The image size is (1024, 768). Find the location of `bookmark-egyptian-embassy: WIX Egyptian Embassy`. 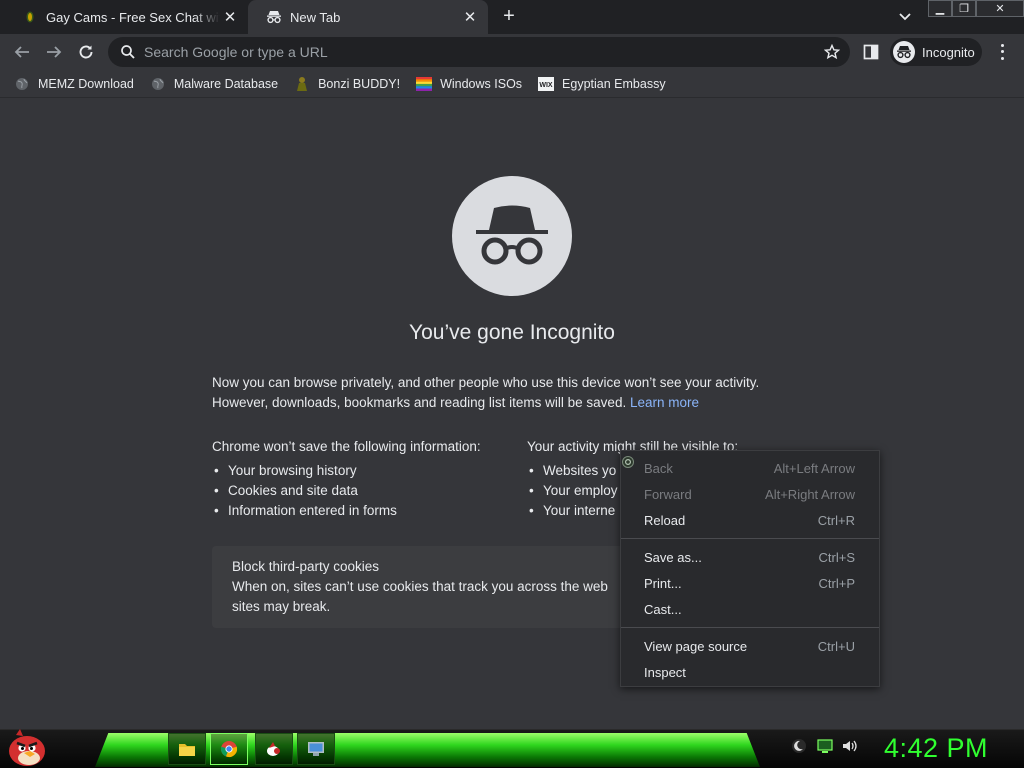

bookmark-egyptian-embassy: WIX Egyptian Embassy is located at coordinates (602, 84).